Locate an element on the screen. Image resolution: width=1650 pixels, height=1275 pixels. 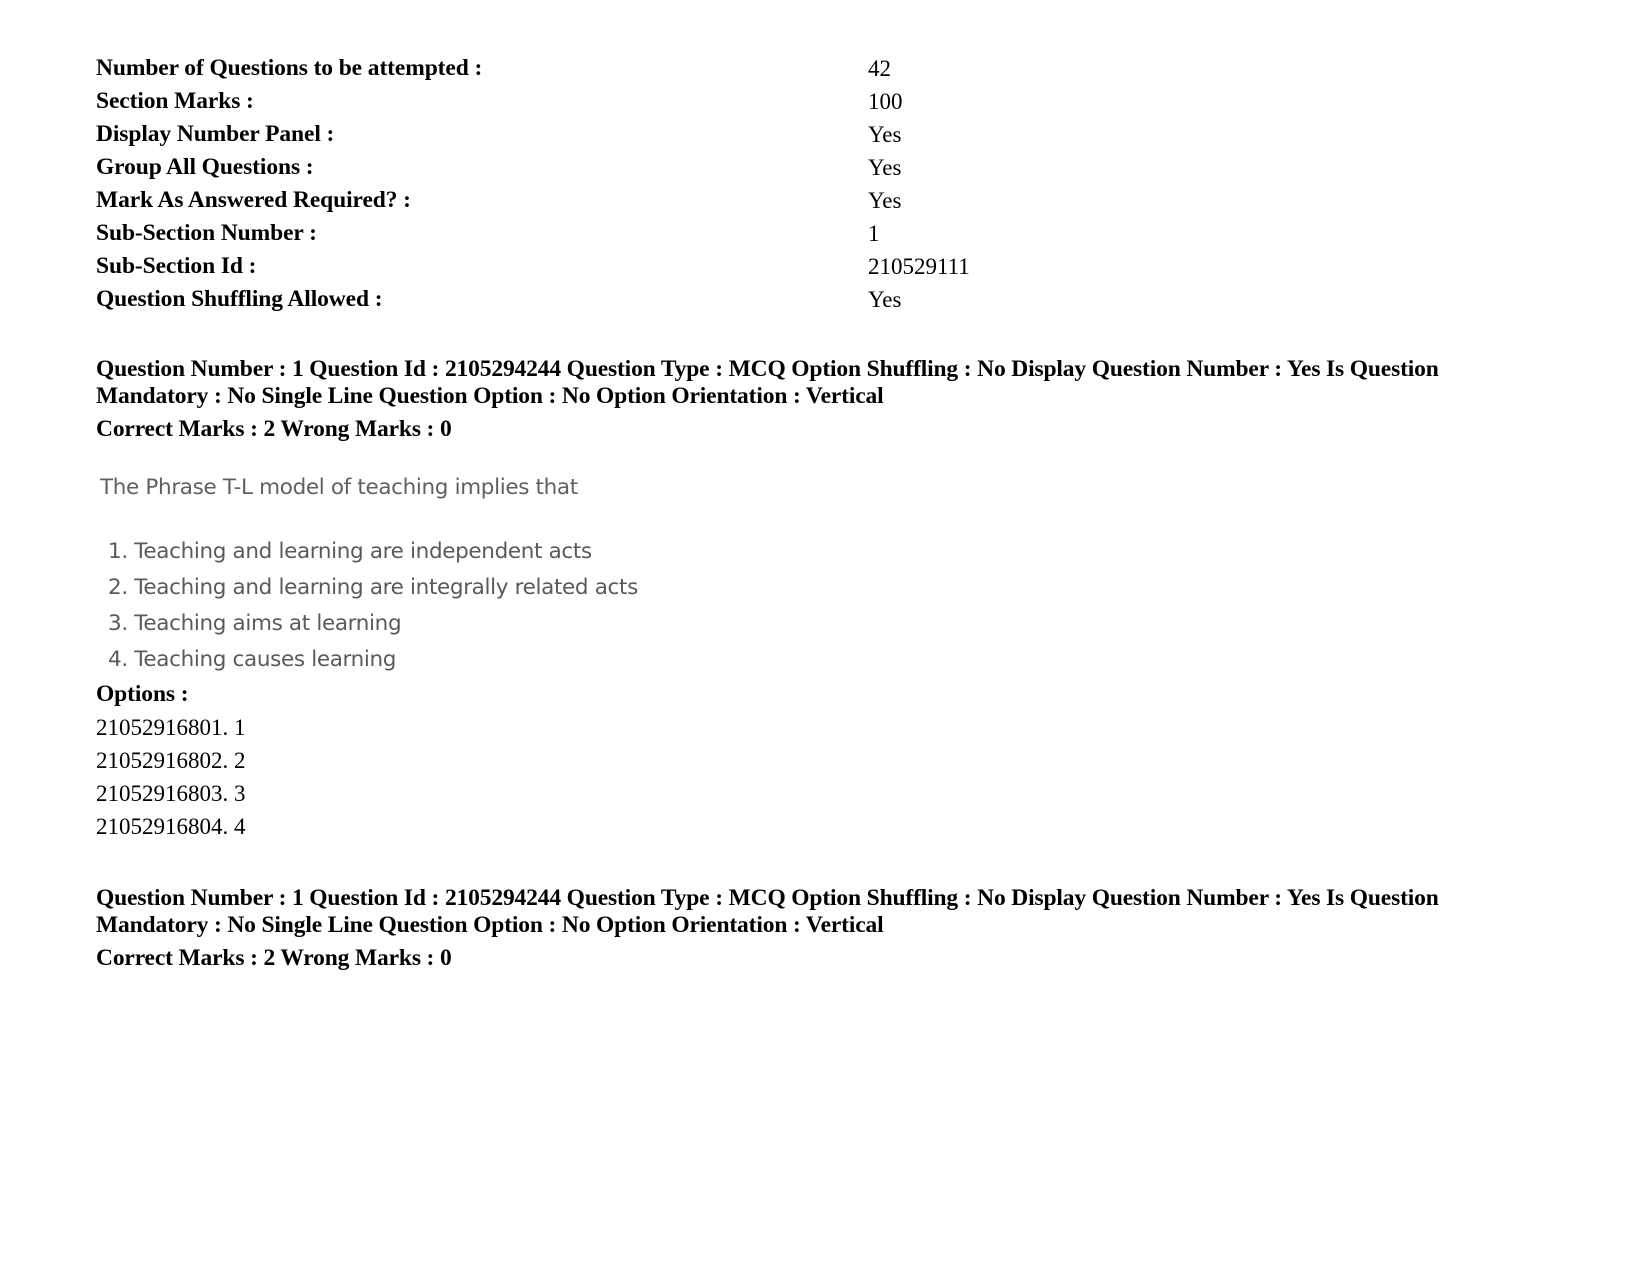
meta-label: Section Marks : is located at coordinates (175, 101).